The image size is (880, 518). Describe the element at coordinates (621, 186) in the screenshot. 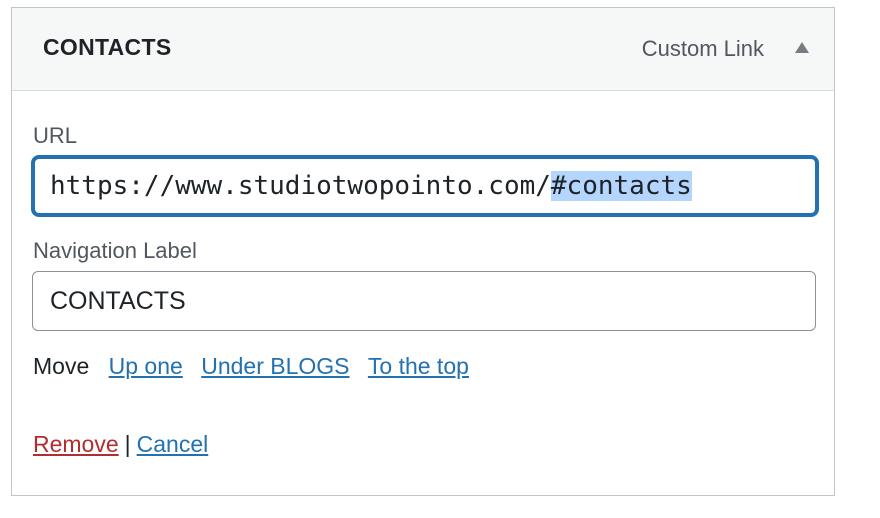

I see `url-selected-text: #contacts` at that location.